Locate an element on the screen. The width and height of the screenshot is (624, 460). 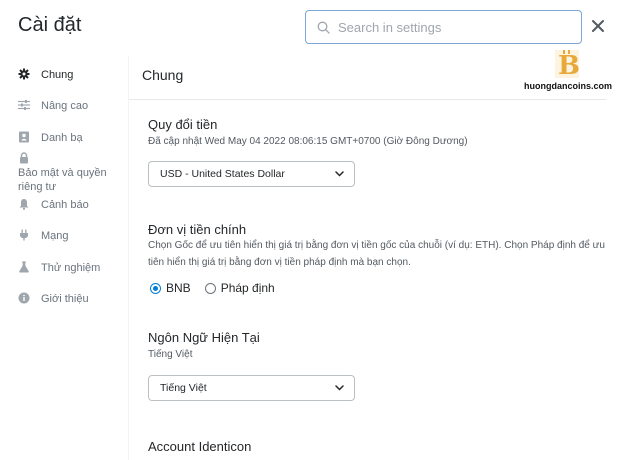
sidebar-item-advanced: Nâng cao is located at coordinates (53, 106).